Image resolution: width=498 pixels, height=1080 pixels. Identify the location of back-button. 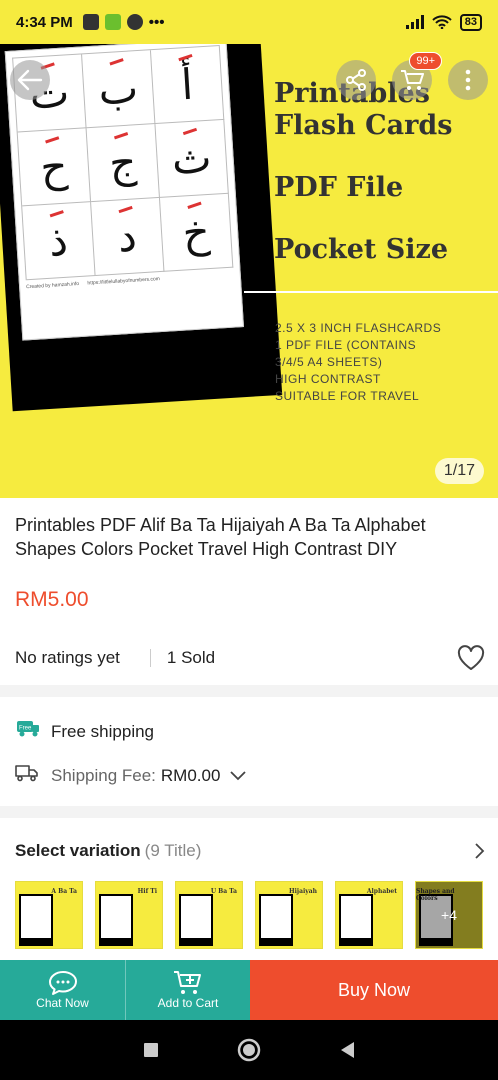
(30, 80).